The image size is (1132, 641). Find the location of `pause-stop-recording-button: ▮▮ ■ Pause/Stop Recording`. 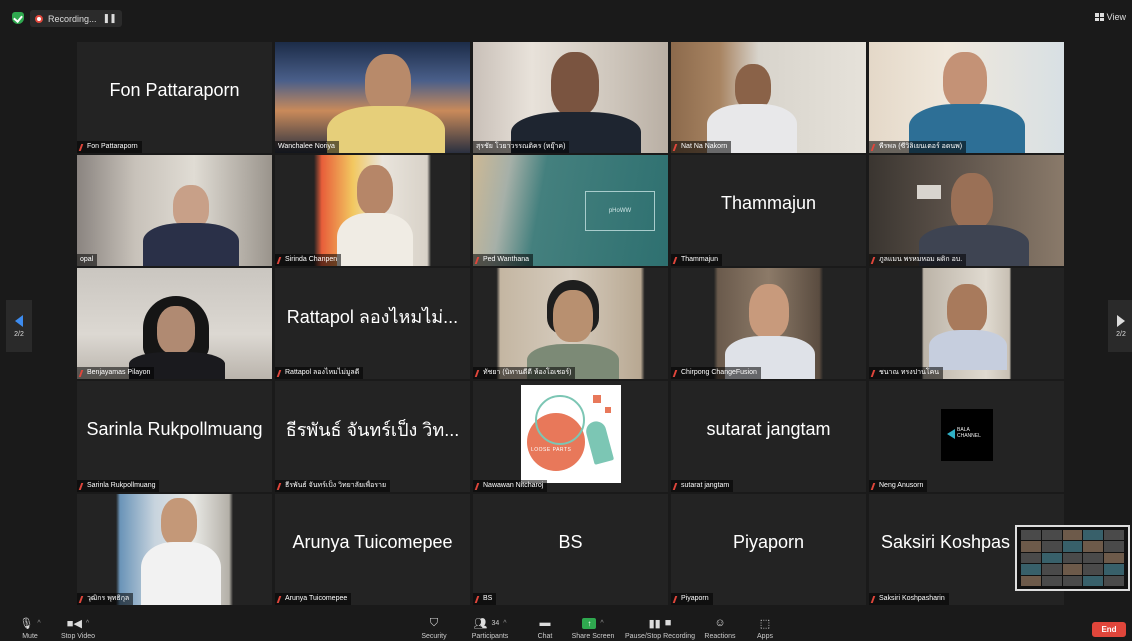

pause-stop-recording-button: ▮▮ ■ Pause/Stop Recording is located at coordinates (660, 628).